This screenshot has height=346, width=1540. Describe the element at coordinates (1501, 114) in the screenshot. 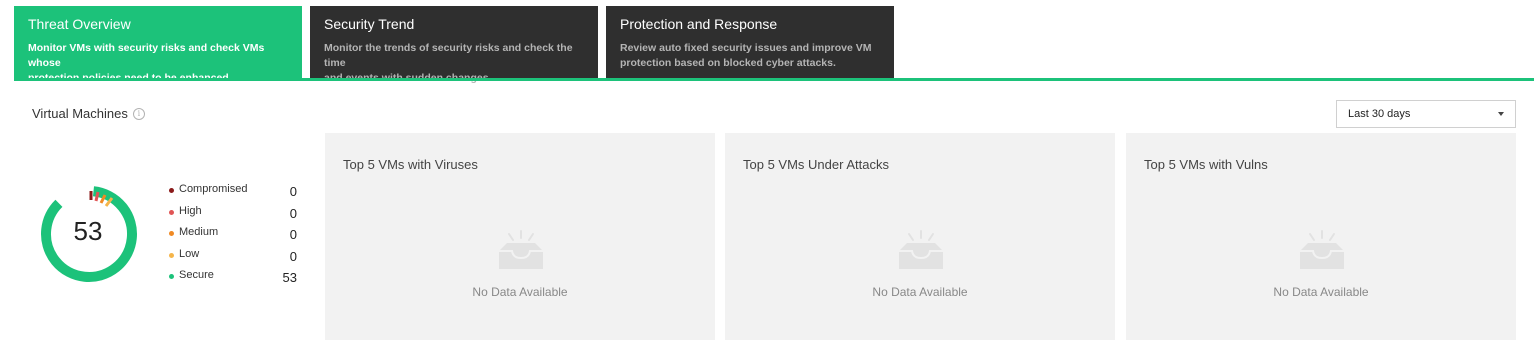

I see `chevron-down-icon` at that location.